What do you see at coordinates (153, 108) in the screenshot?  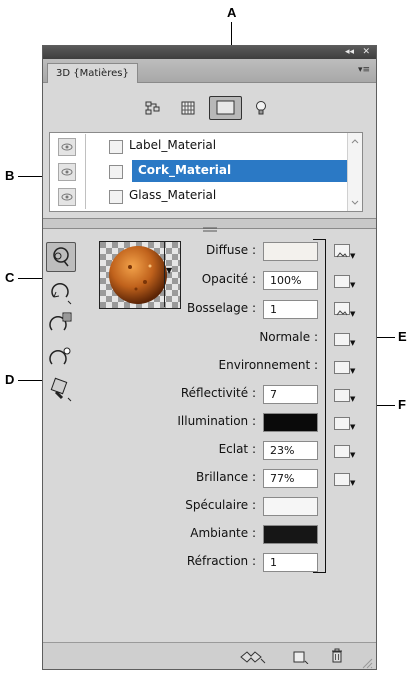 I see `whole-scene-icon` at bounding box center [153, 108].